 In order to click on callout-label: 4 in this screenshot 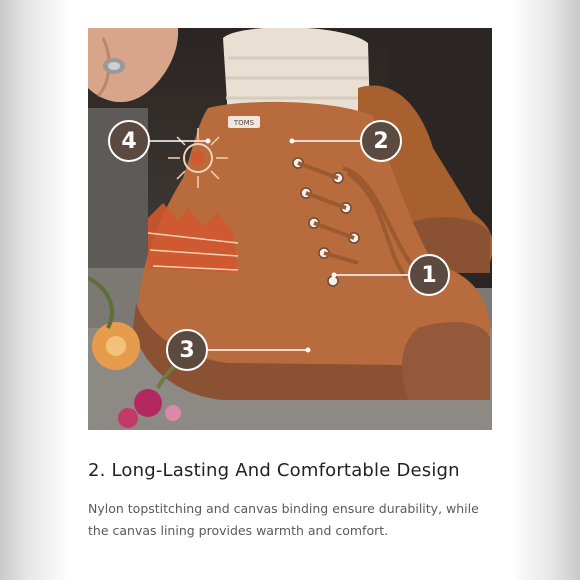, I will do `click(129, 141)`.